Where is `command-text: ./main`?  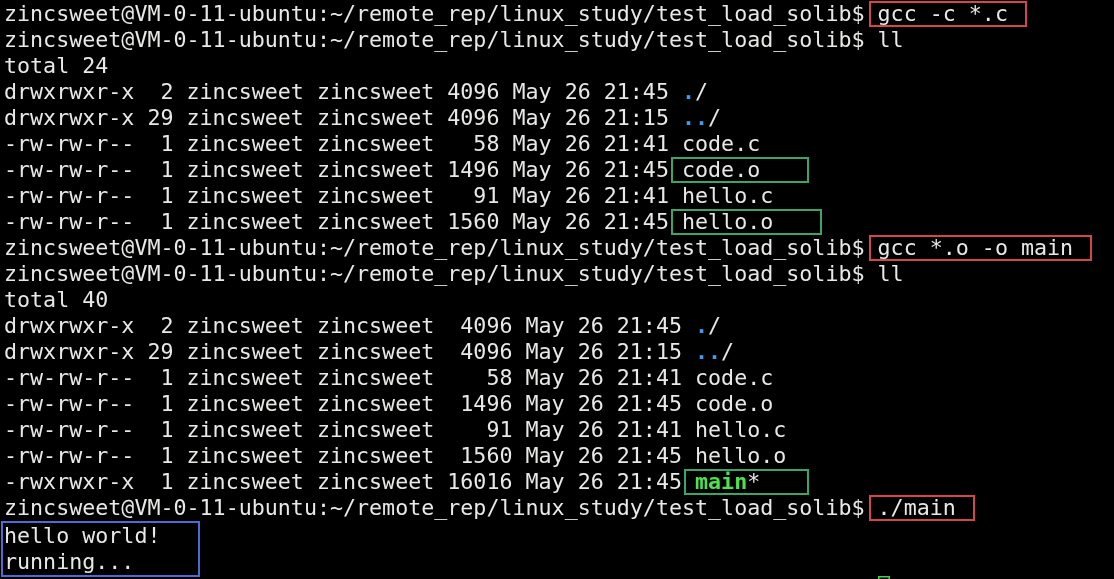
command-text: ./main is located at coordinates (916, 507).